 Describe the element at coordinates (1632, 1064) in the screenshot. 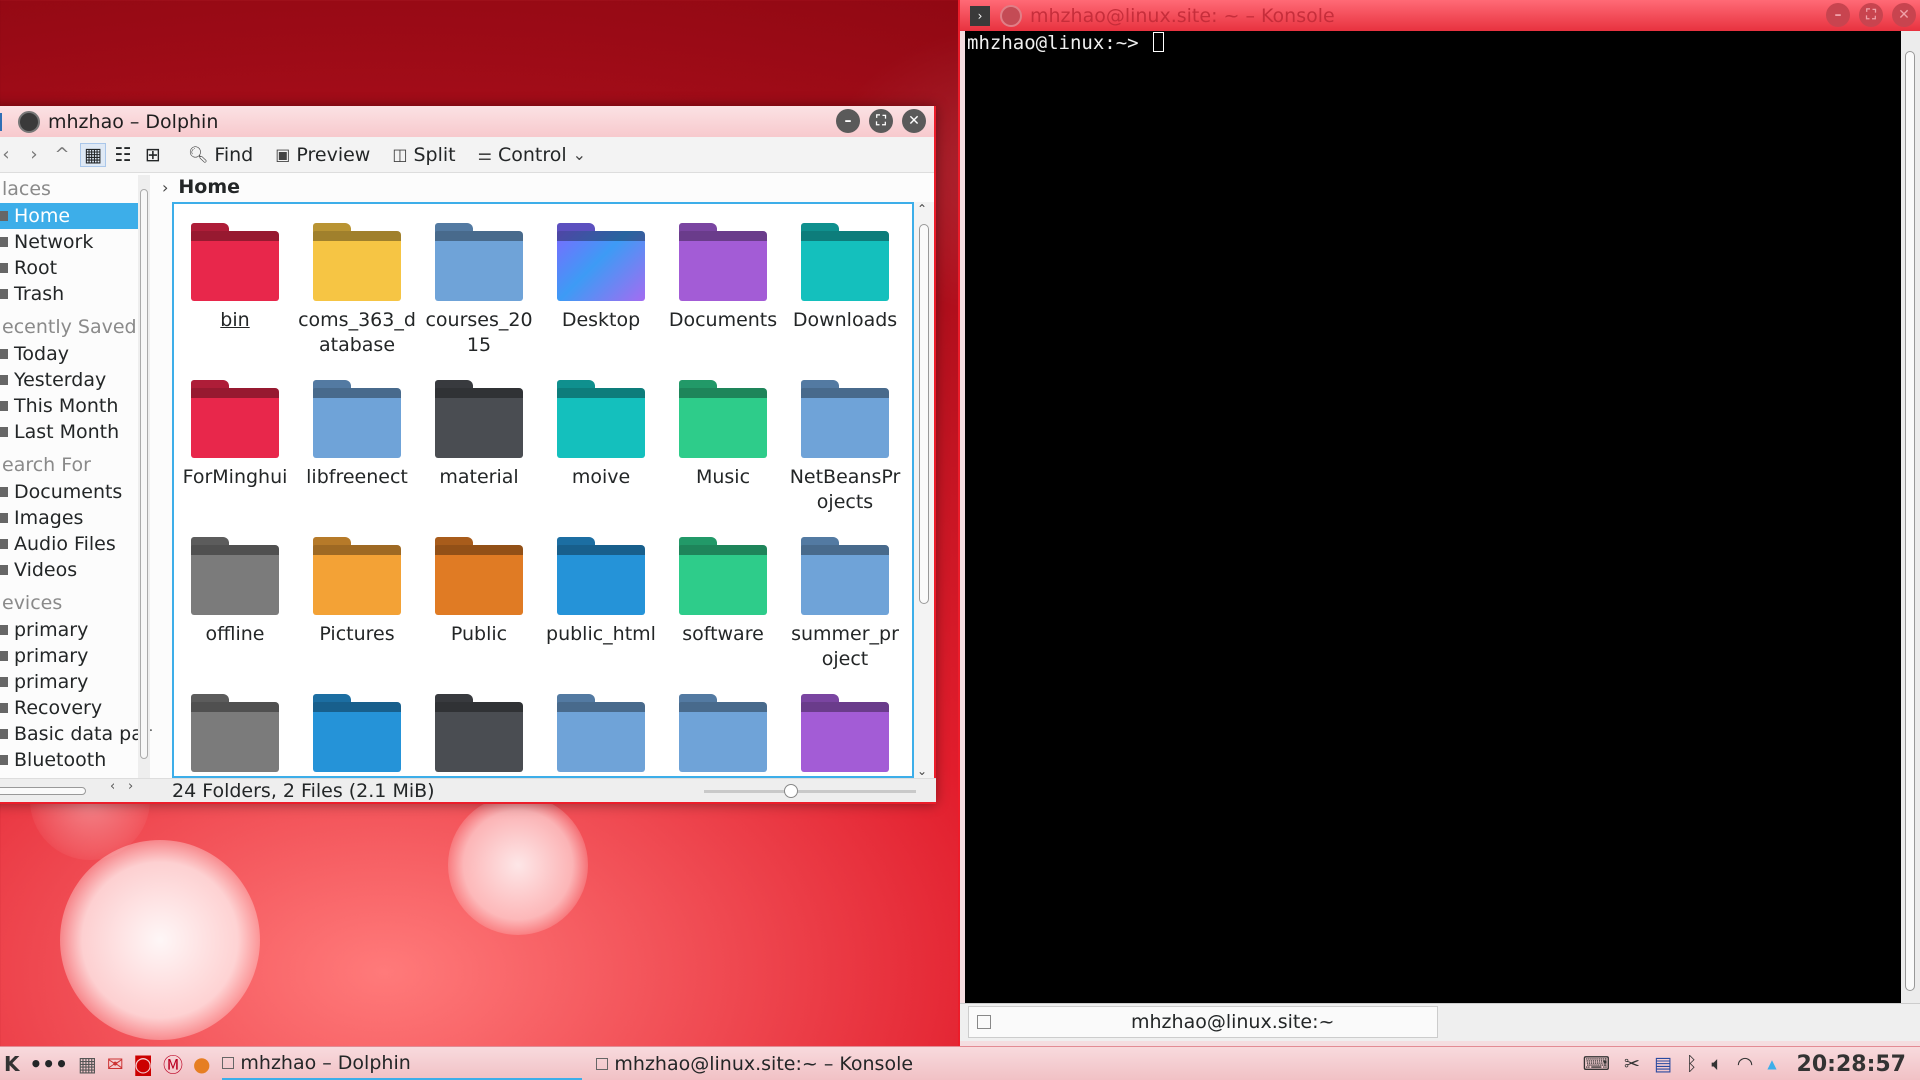

I see `tools-icon: ✂` at that location.